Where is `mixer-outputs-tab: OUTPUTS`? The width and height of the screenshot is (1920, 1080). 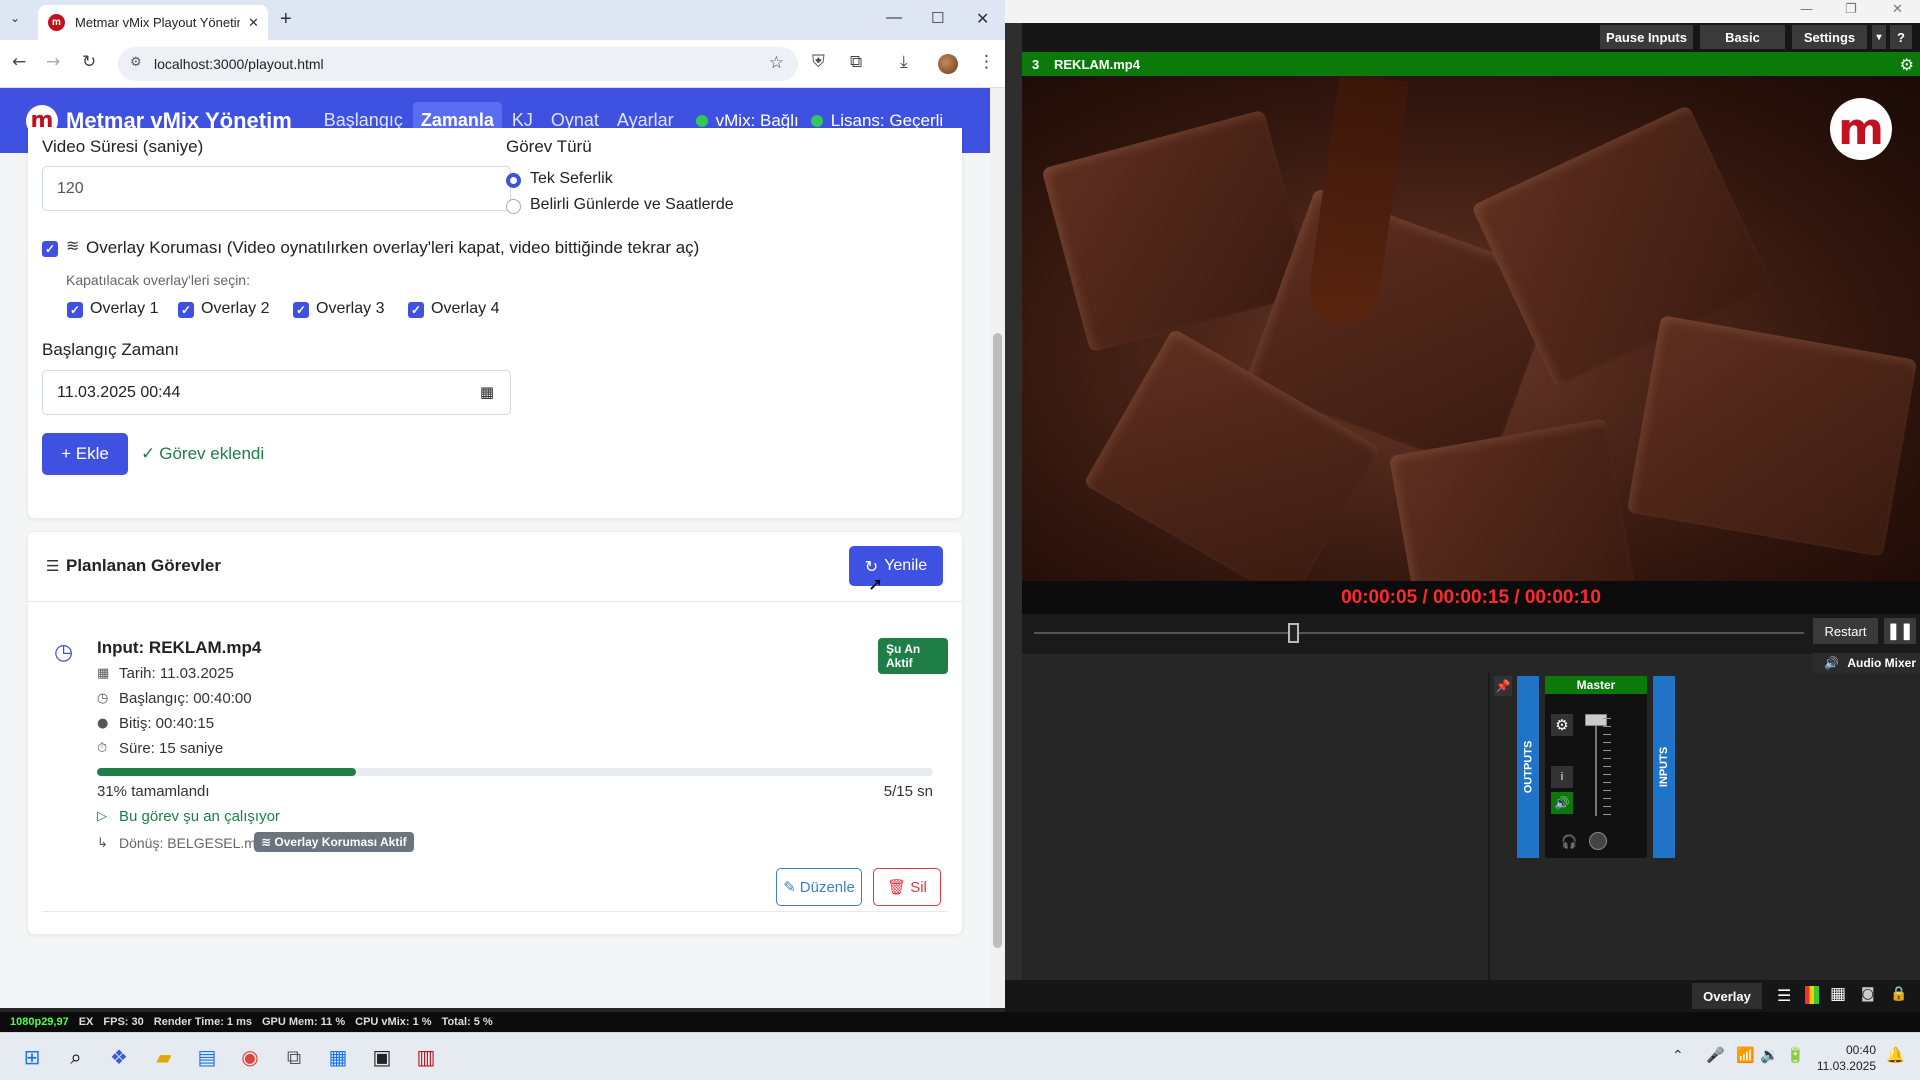 mixer-outputs-tab: OUTPUTS is located at coordinates (1528, 767).